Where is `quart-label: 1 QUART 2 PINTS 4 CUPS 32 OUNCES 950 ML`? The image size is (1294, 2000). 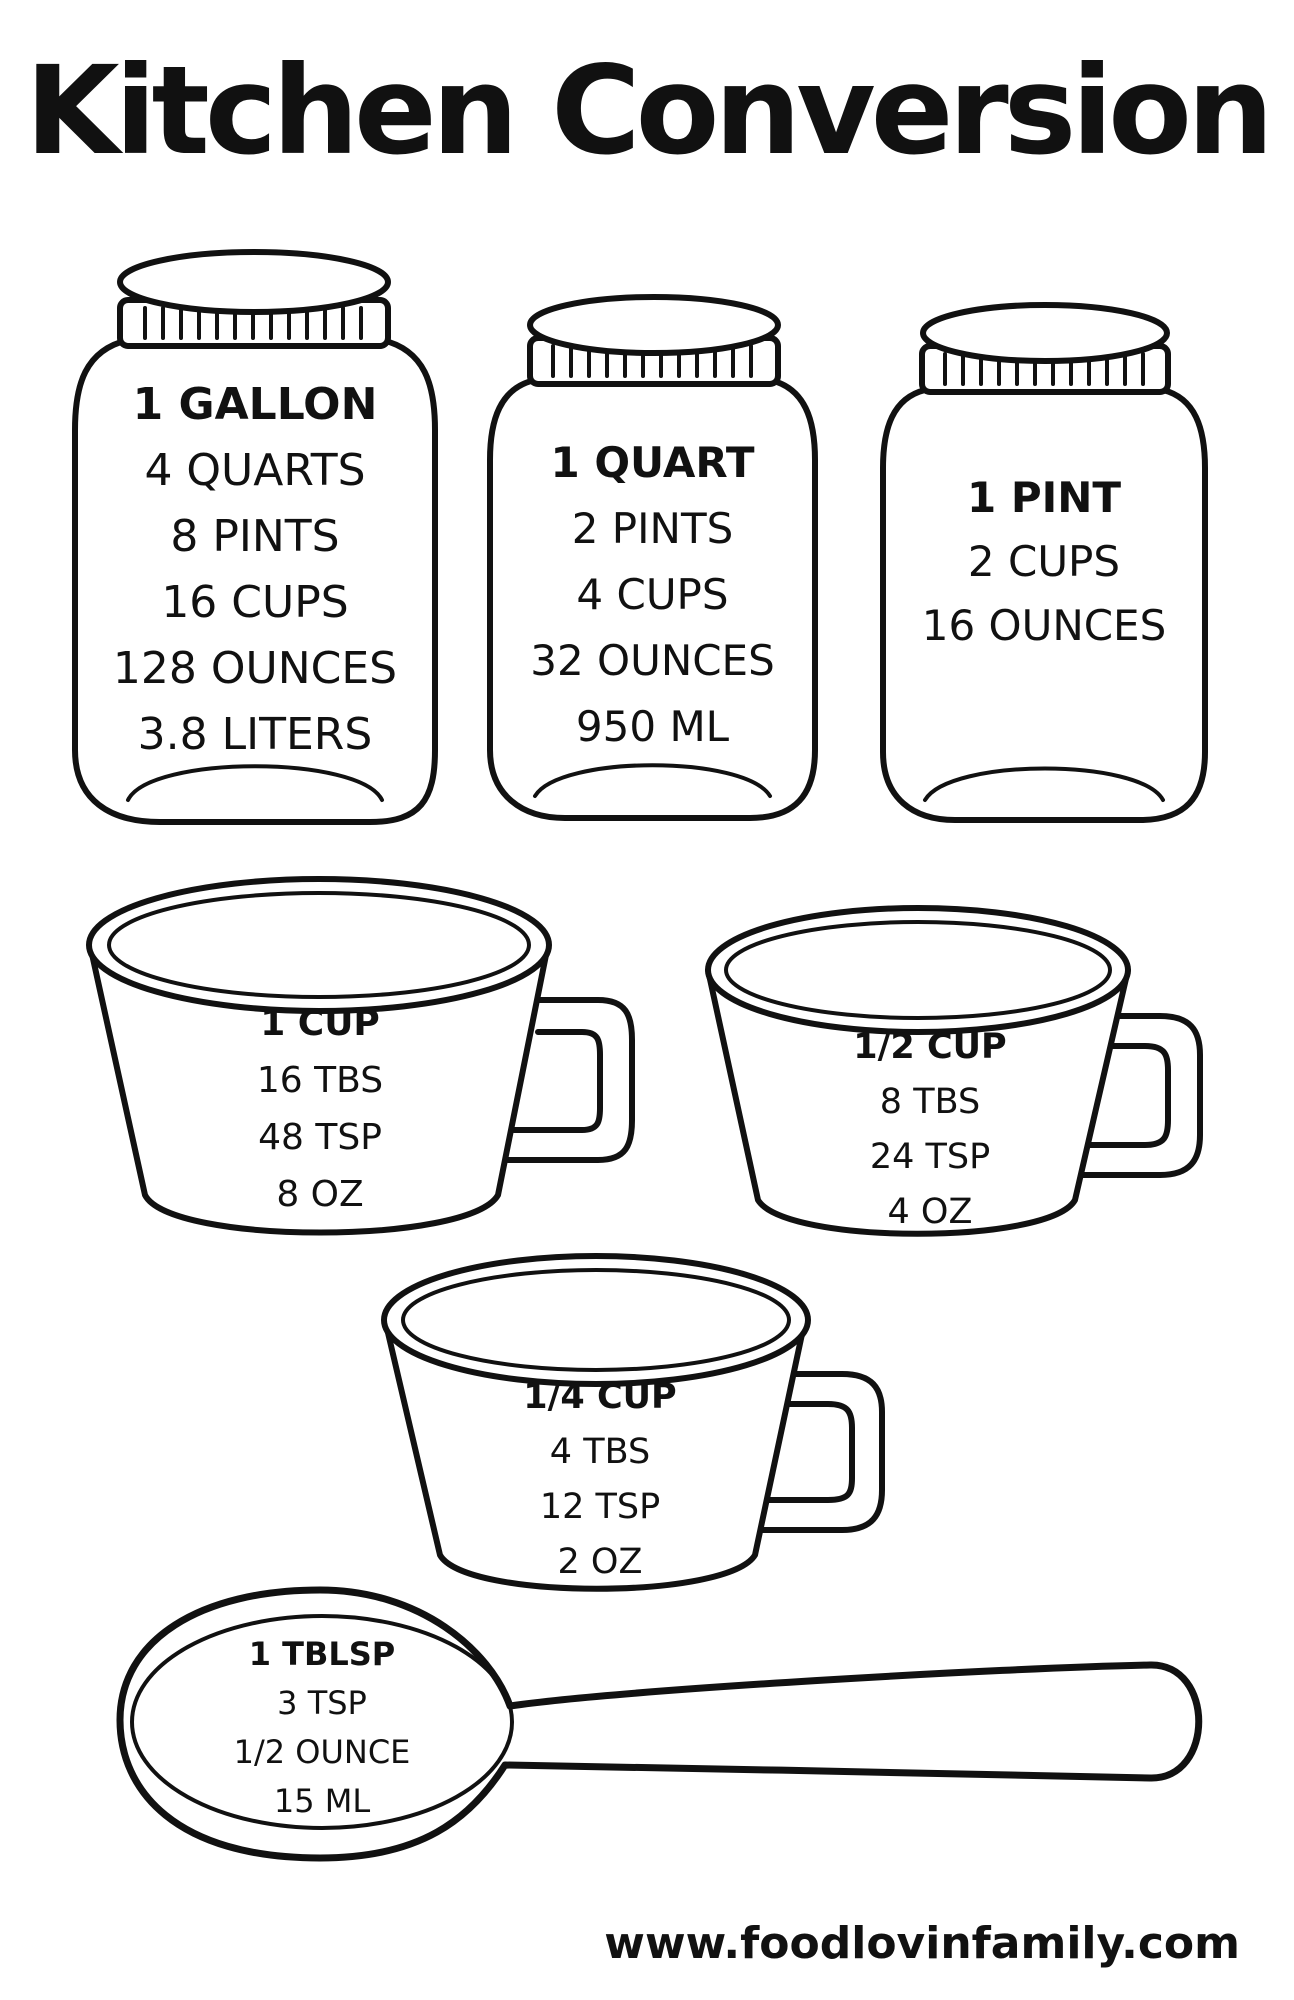
quart-label: 1 QUART 2 PINTS 4 CUPS 32 OUNCES 950 ML is located at coordinates (652, 595).